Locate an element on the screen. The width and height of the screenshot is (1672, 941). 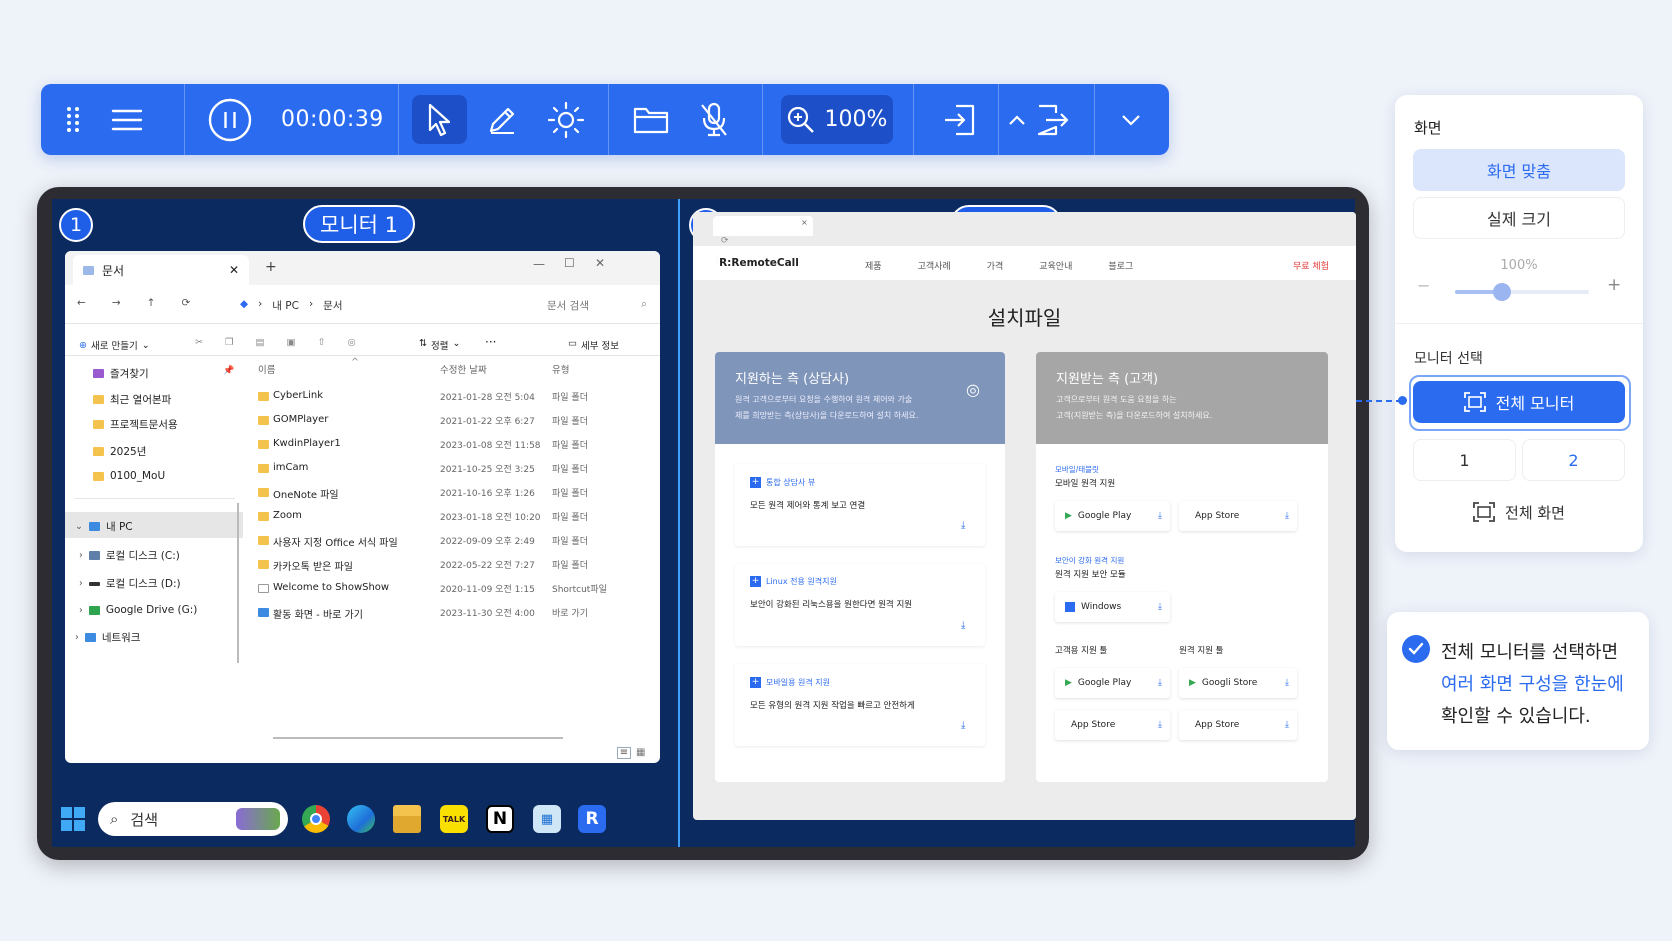
paste-icon: ▤ is located at coordinates (260, 342).